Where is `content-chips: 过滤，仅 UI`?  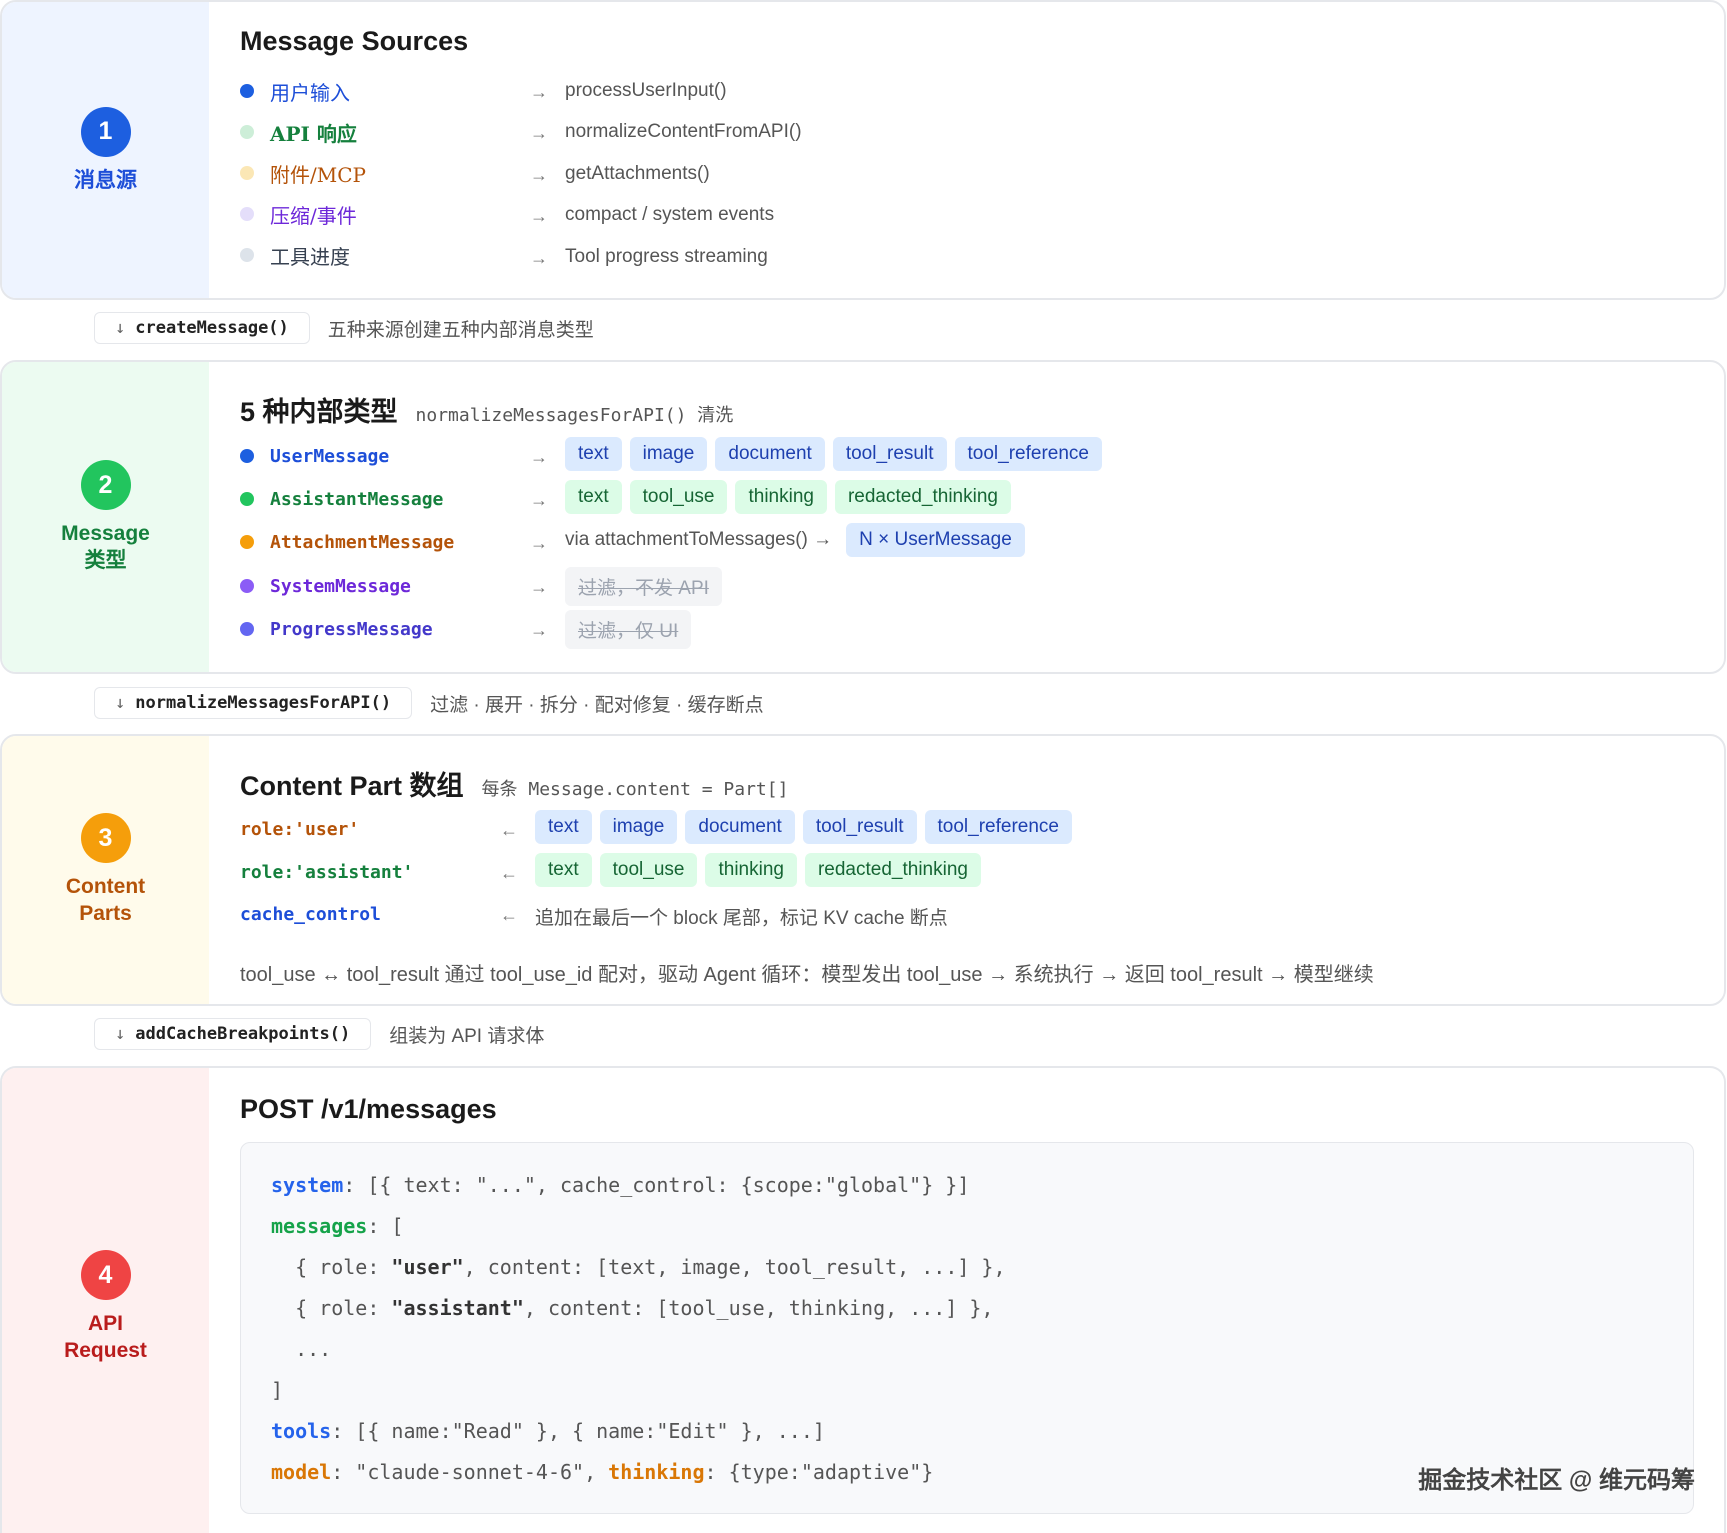 content-chips: 过滤，仅 UI is located at coordinates (632, 629).